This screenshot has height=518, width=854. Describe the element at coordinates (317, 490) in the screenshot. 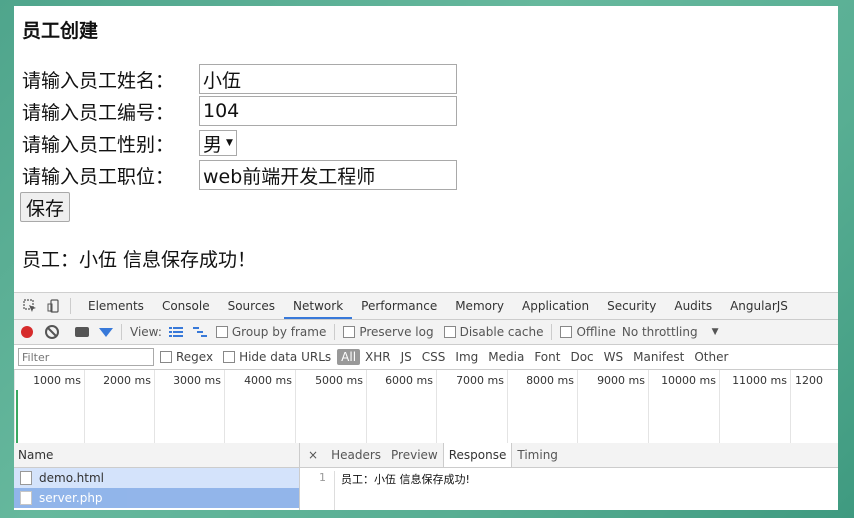

I see `line-number: 1` at that location.